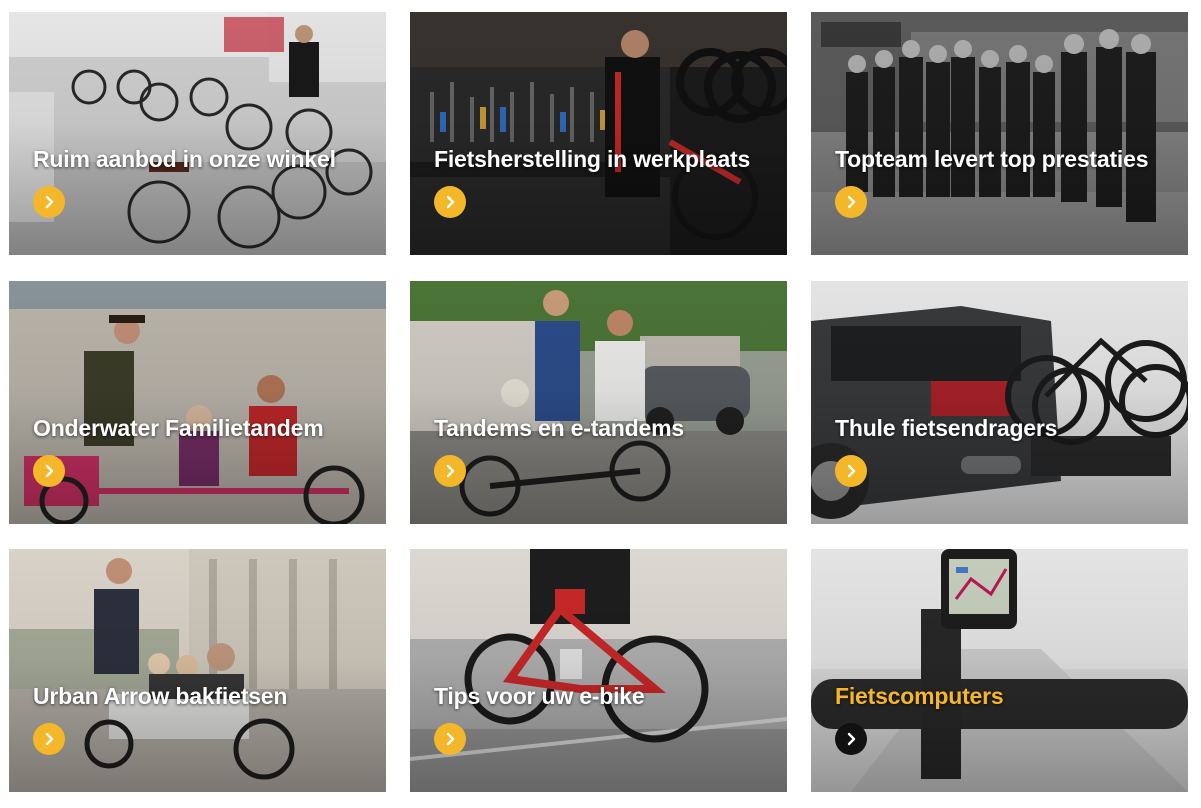  Describe the element at coordinates (178, 428) in the screenshot. I see `tile-title: Onderwater Familietandem` at that location.